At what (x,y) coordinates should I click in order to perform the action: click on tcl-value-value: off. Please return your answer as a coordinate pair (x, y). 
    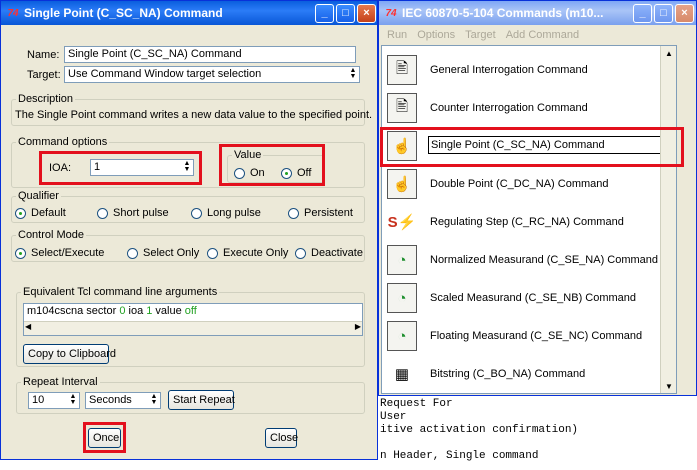
    Looking at the image, I should click on (190, 311).